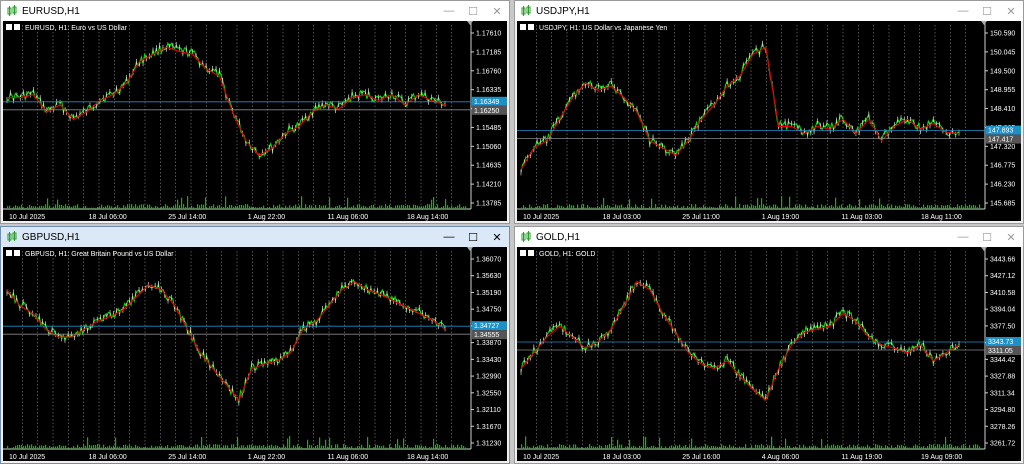  I want to click on window-titlebar: USDJPY,H1 — ☐ ✕, so click(769, 11).